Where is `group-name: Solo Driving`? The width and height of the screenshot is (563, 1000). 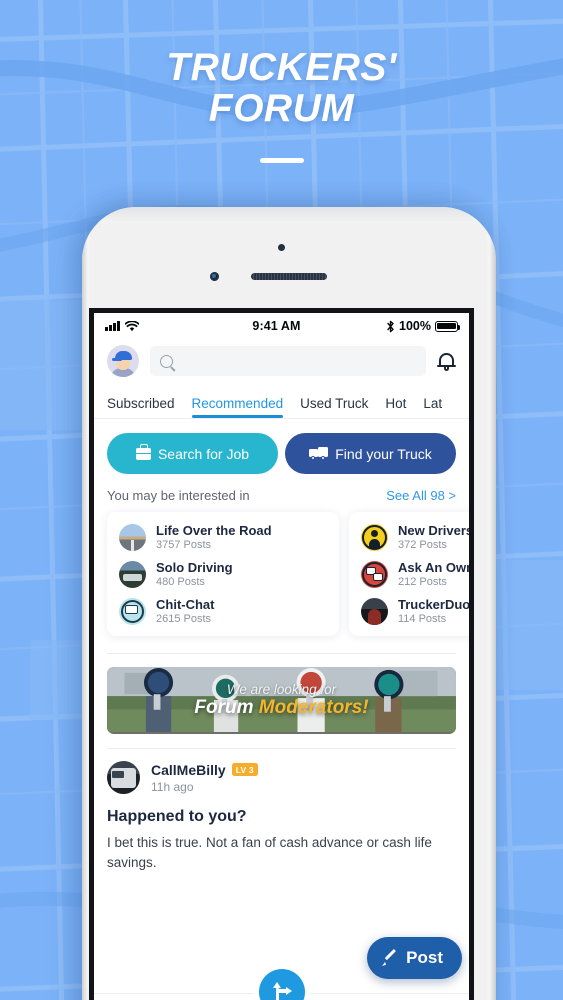 group-name: Solo Driving is located at coordinates (194, 567).